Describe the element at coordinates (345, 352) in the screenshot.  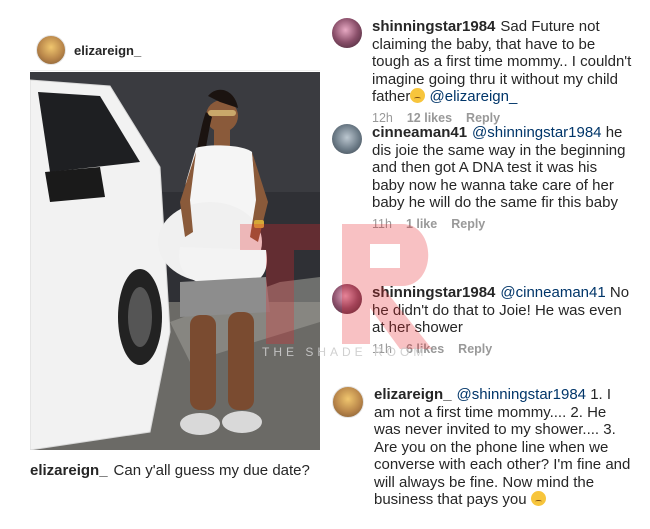
I see `watermark-text: THE SHADE ROOM` at that location.